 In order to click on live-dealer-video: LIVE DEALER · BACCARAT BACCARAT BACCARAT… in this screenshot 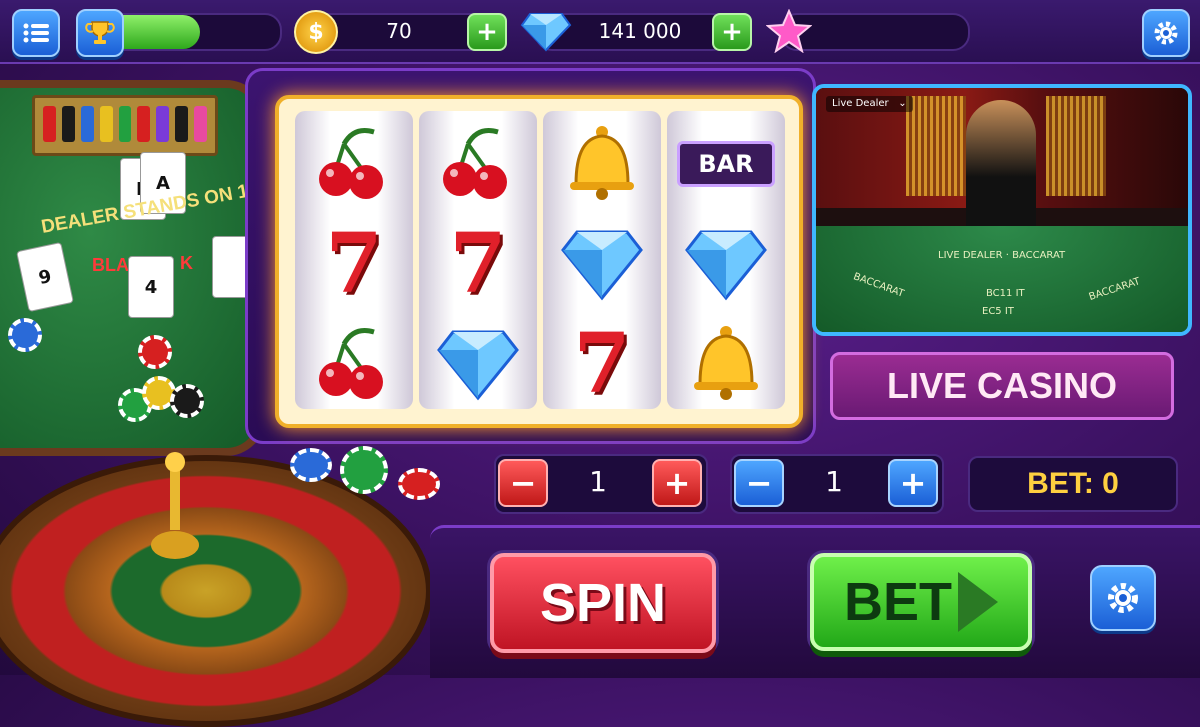, I will do `click(1002, 210)`.